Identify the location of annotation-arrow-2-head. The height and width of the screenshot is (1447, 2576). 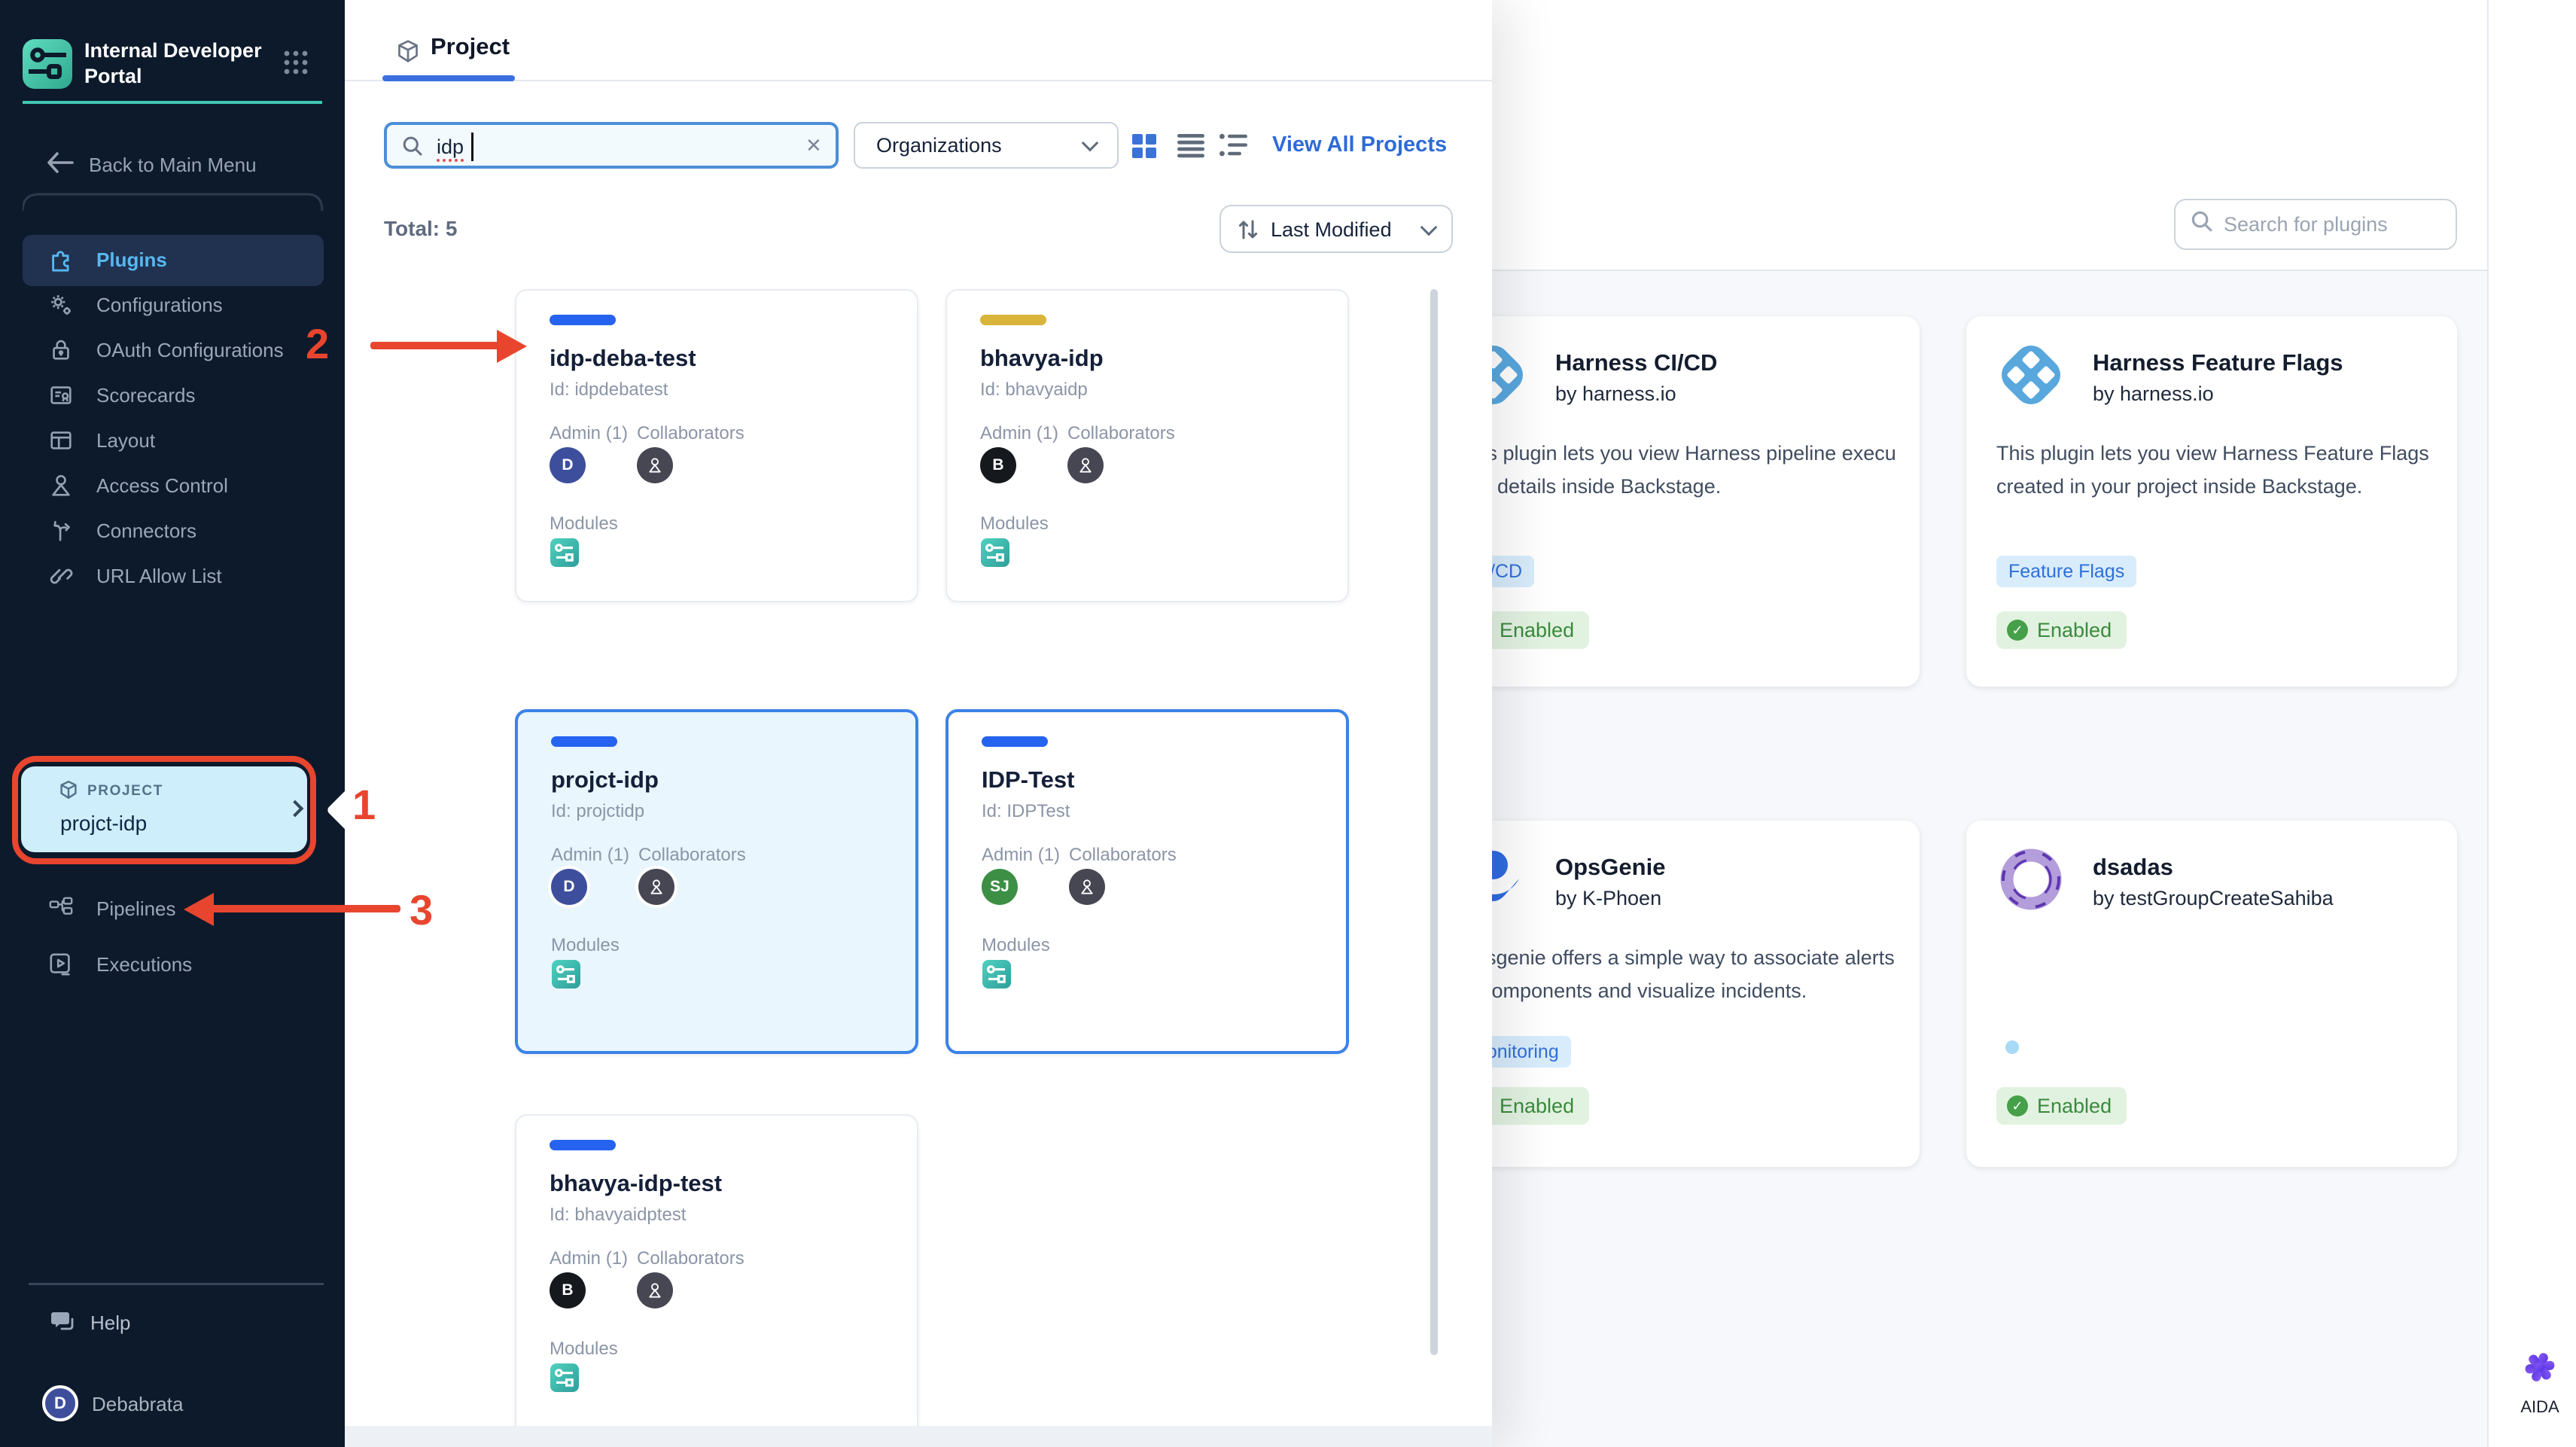
(512, 346).